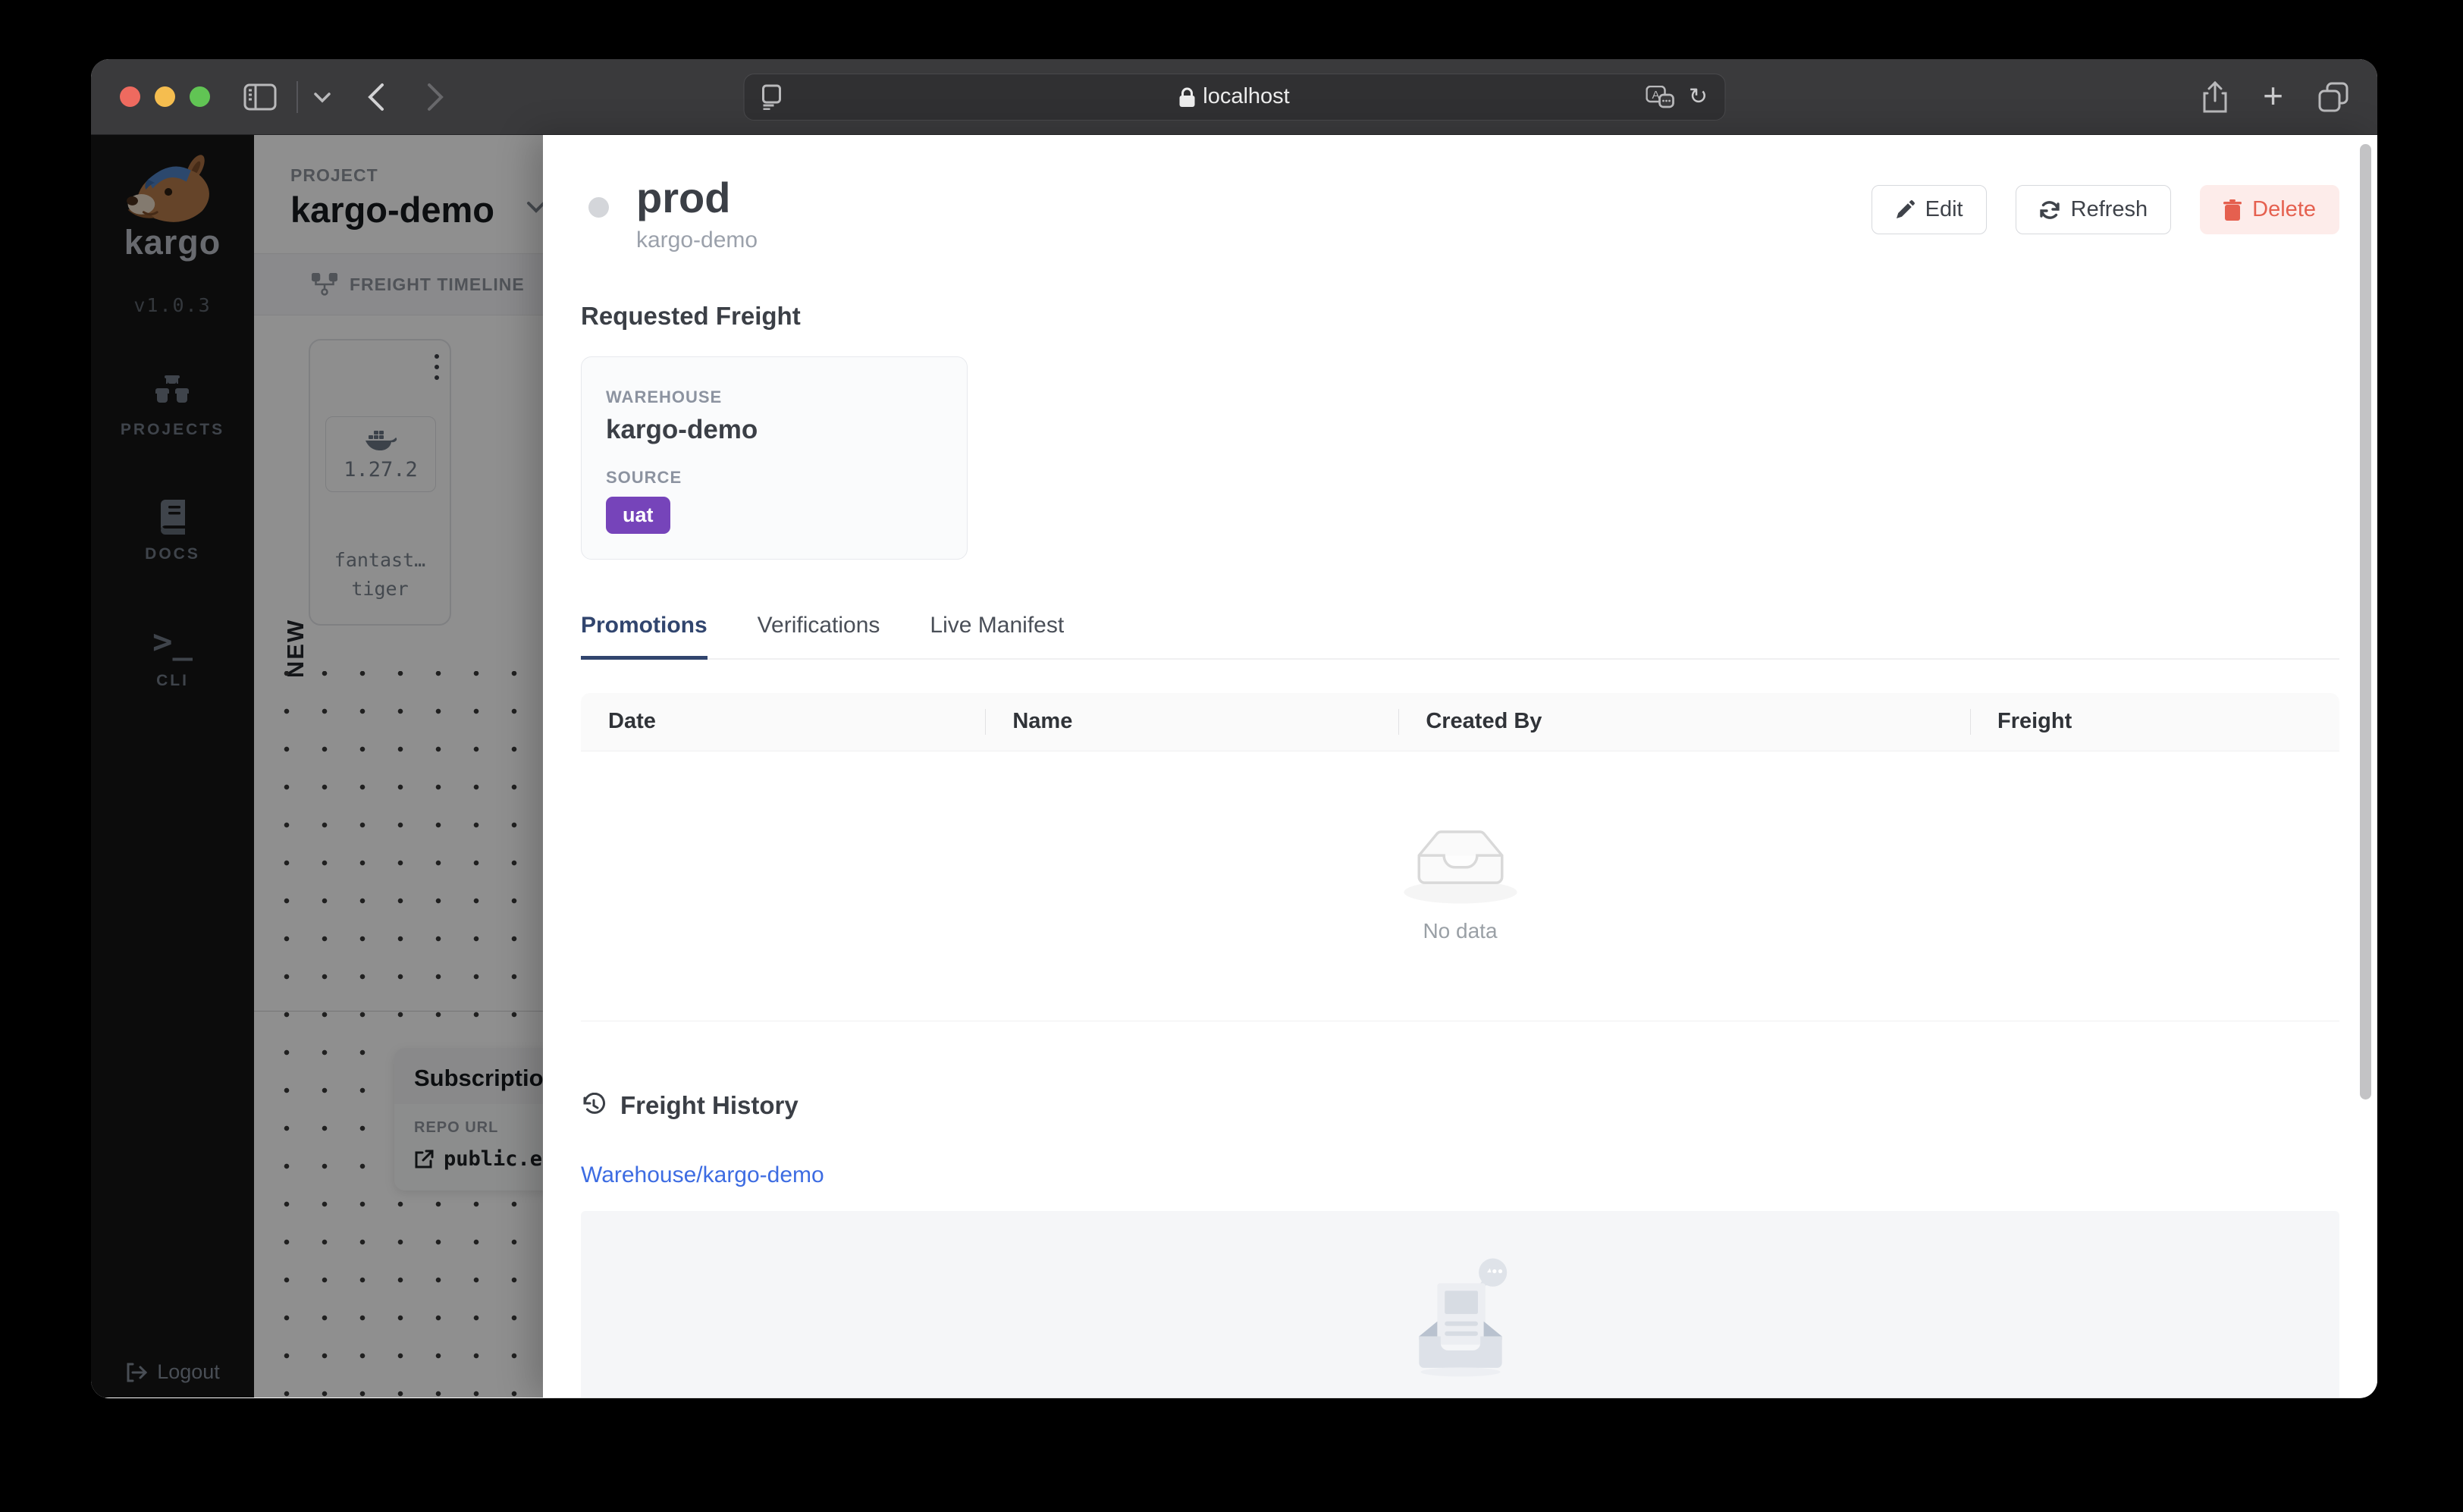  I want to click on empty-inbox-icon, so click(1460, 867).